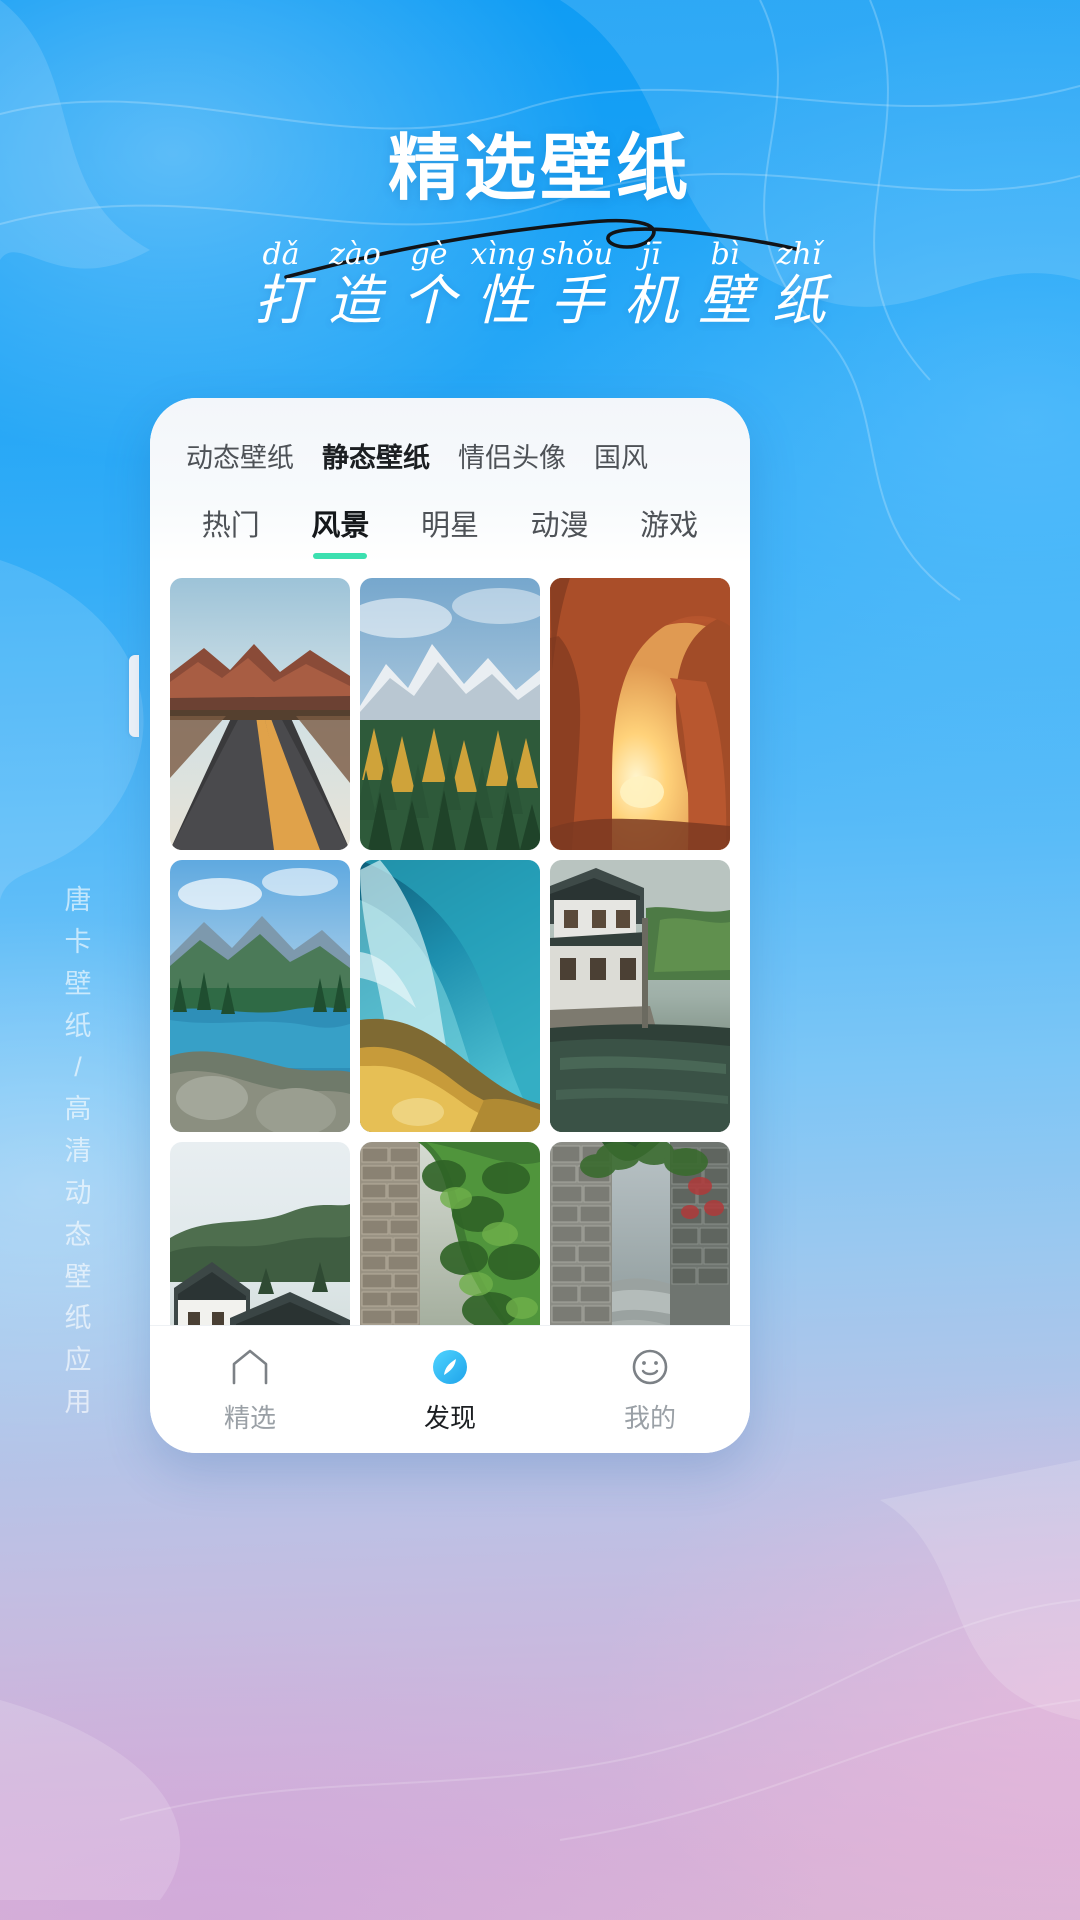 The width and height of the screenshot is (1080, 1920). I want to click on phone-side-button, so click(134, 696).